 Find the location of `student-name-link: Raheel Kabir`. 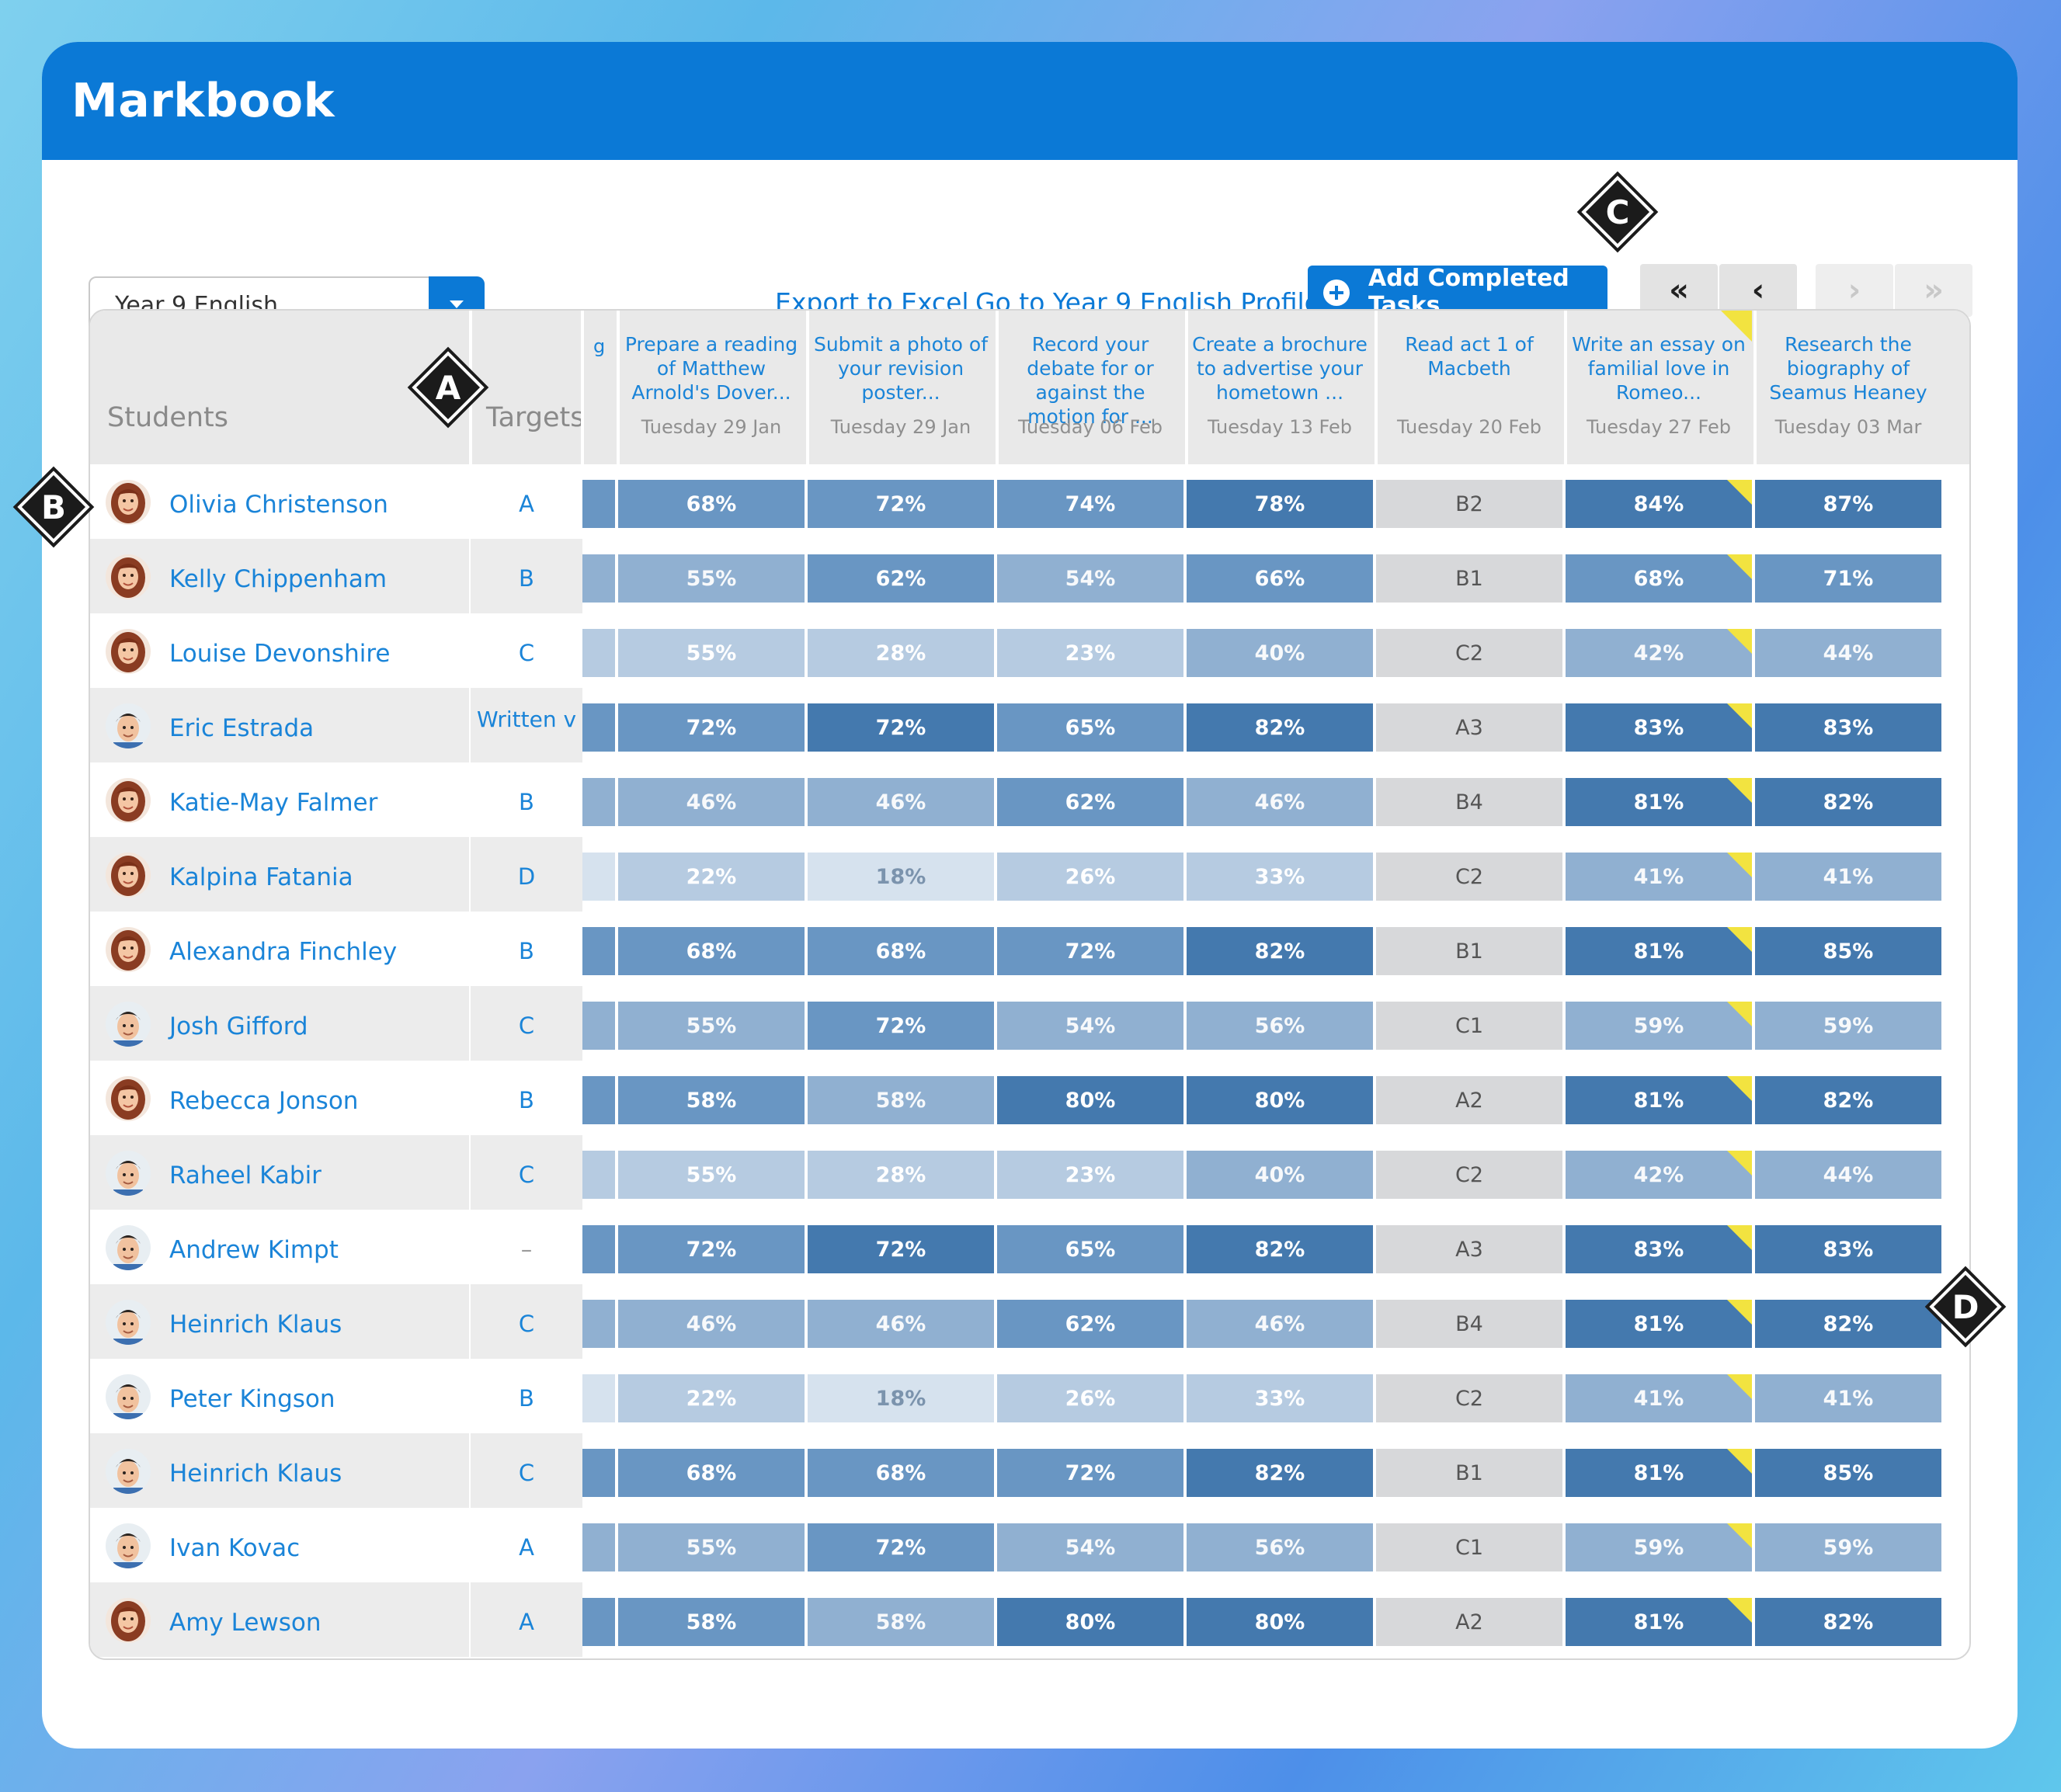

student-name-link: Raheel Kabir is located at coordinates (245, 1175).